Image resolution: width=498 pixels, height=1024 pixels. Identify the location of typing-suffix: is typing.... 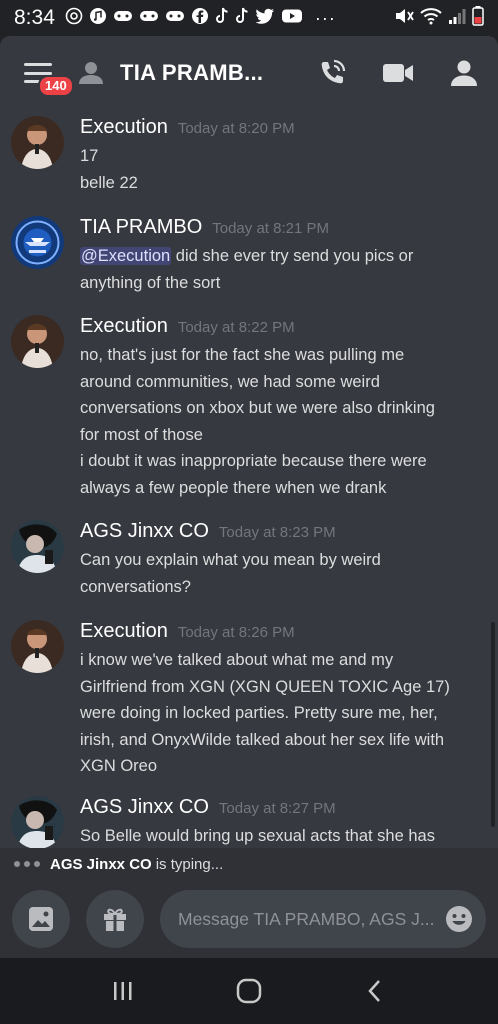
(189, 864).